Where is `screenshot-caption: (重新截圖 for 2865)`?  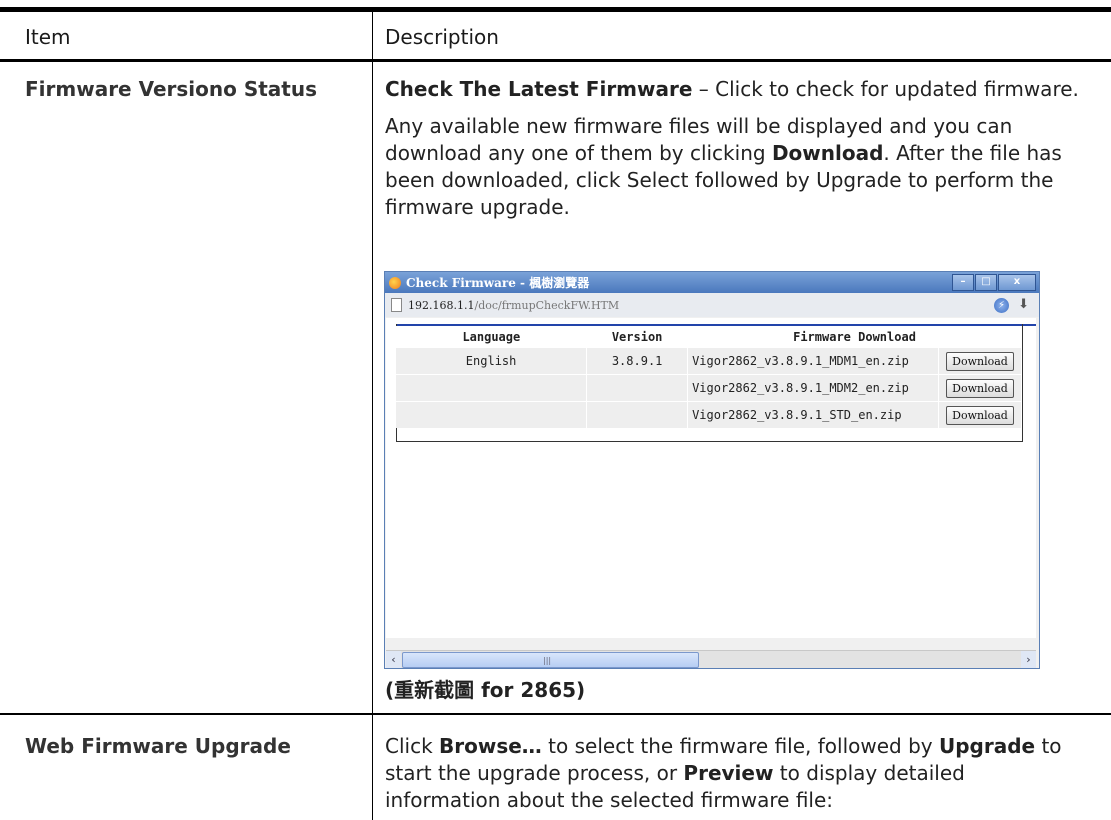
screenshot-caption: (重新截圖 for 2865) is located at coordinates (485, 690).